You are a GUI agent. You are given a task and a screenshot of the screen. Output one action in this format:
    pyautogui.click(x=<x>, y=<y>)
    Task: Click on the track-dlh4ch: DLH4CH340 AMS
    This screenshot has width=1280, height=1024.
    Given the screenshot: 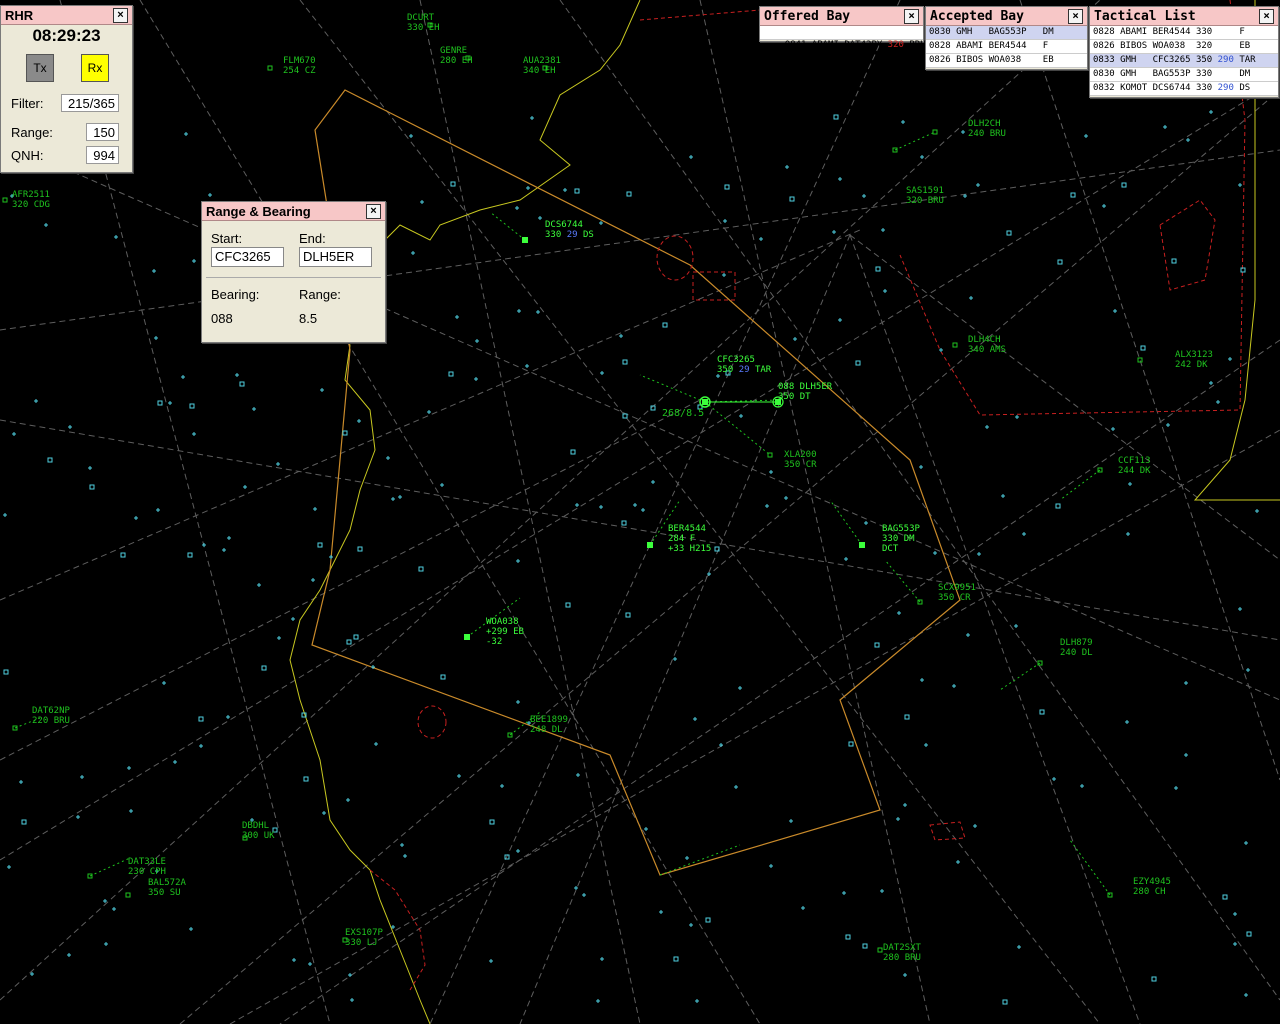 What is the action you would take?
    pyautogui.click(x=979, y=345)
    